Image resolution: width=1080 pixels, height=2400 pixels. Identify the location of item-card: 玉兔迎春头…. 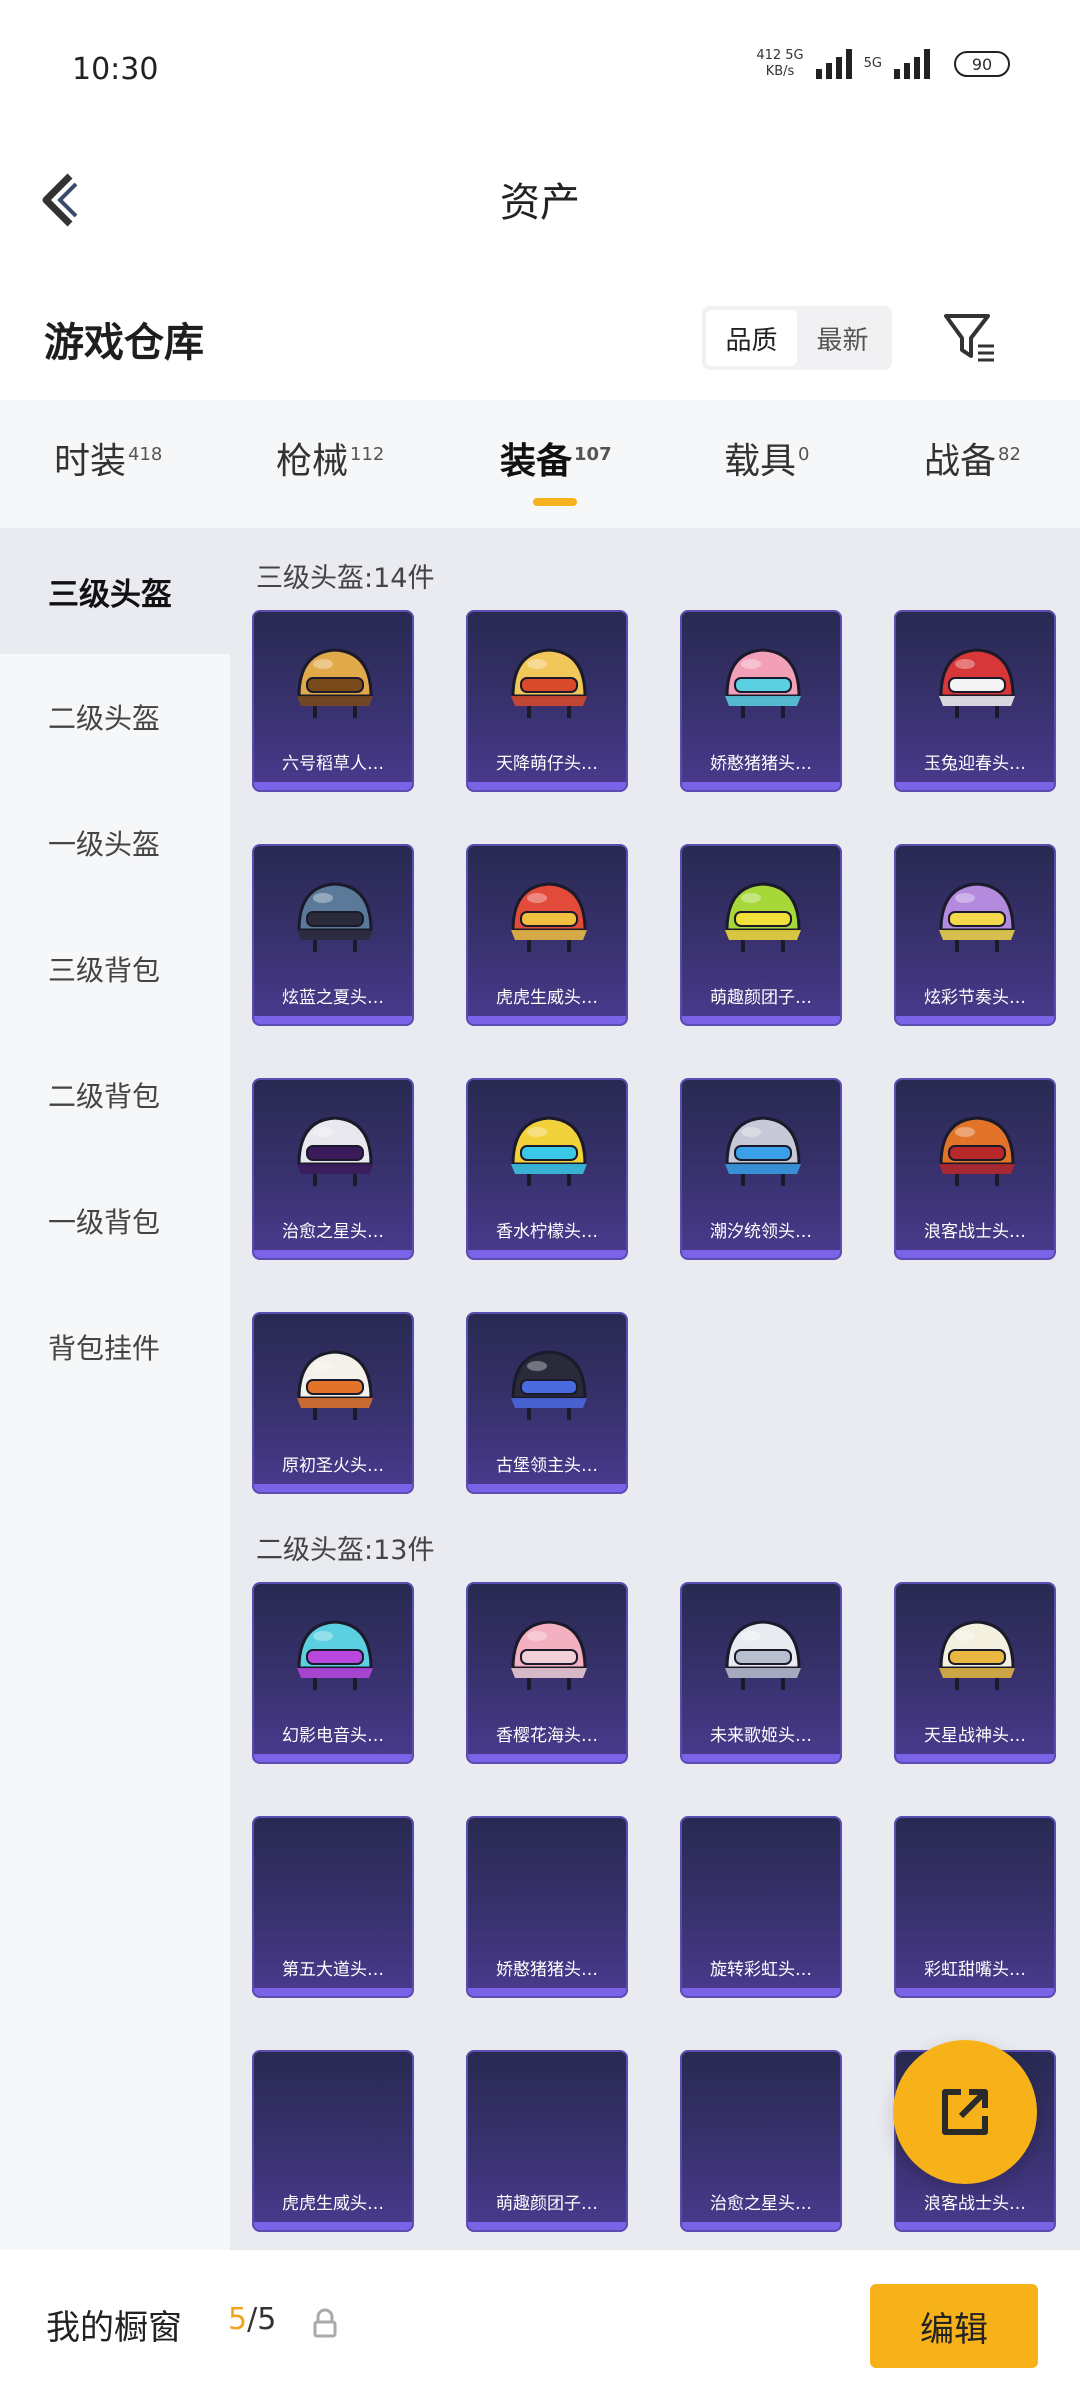
(975, 701).